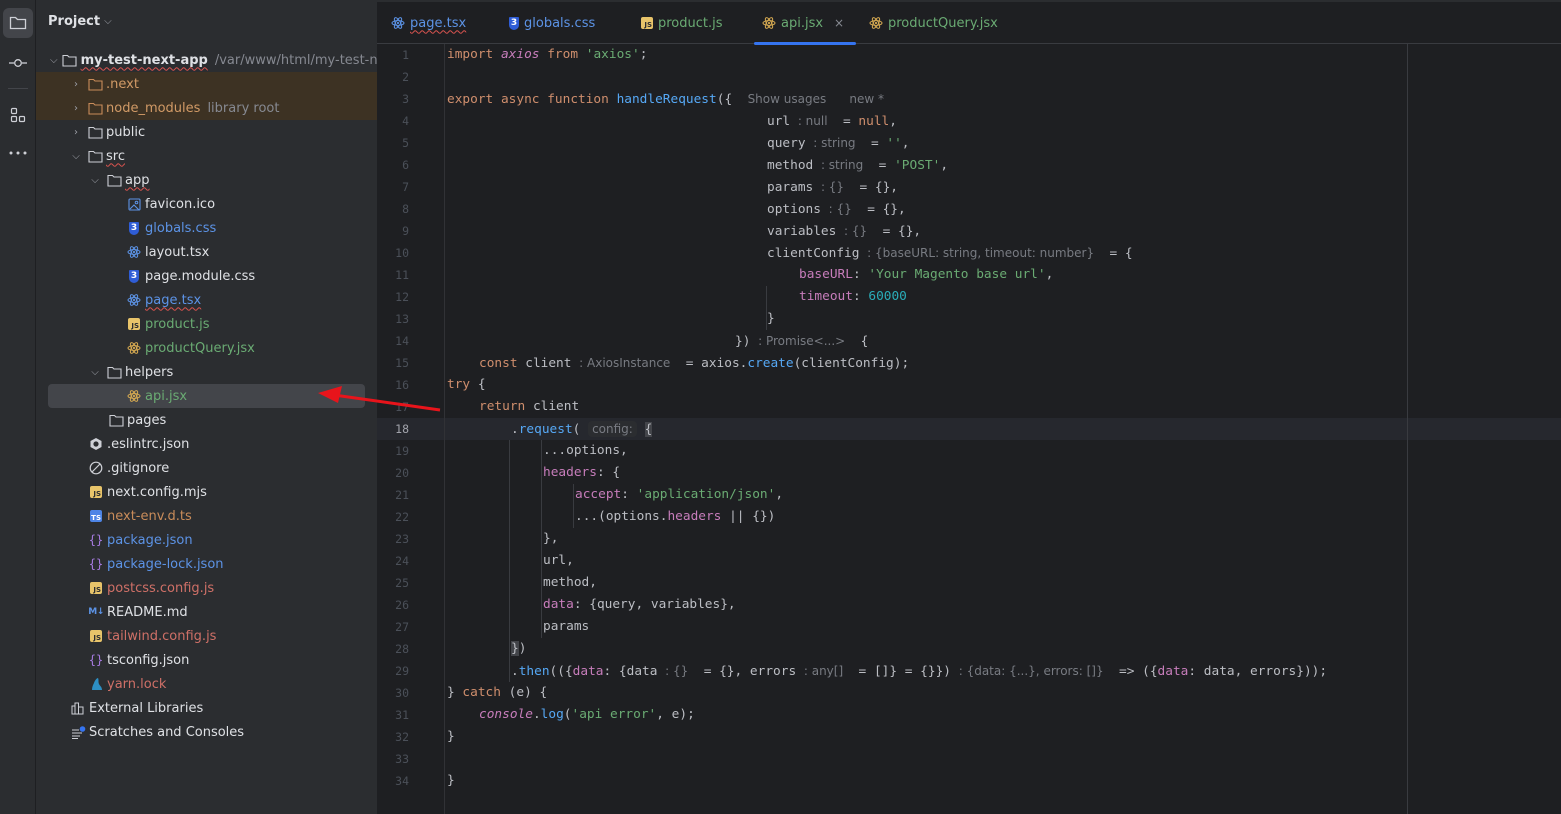 This screenshot has height=814, width=1561. Describe the element at coordinates (552, 23) in the screenshot. I see `tab-globals-css: 3 globals.css` at that location.